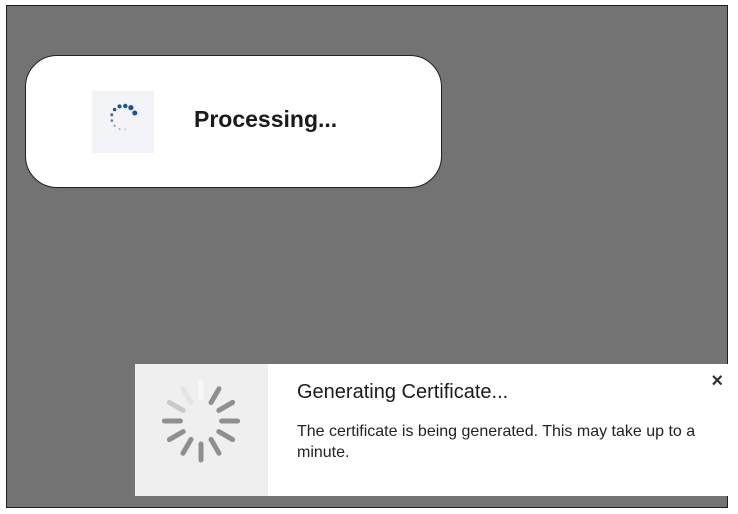 The height and width of the screenshot is (514, 738). I want to click on loading-spinner-icon, so click(201, 430).